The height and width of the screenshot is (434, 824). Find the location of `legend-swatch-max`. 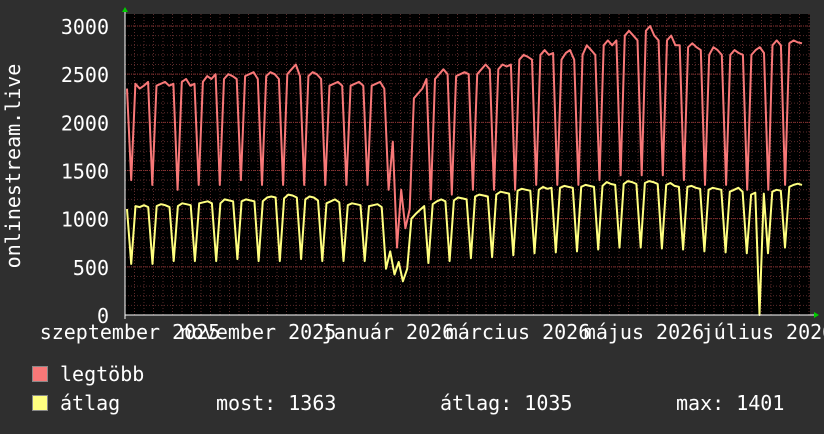

legend-swatch-max is located at coordinates (40, 374).